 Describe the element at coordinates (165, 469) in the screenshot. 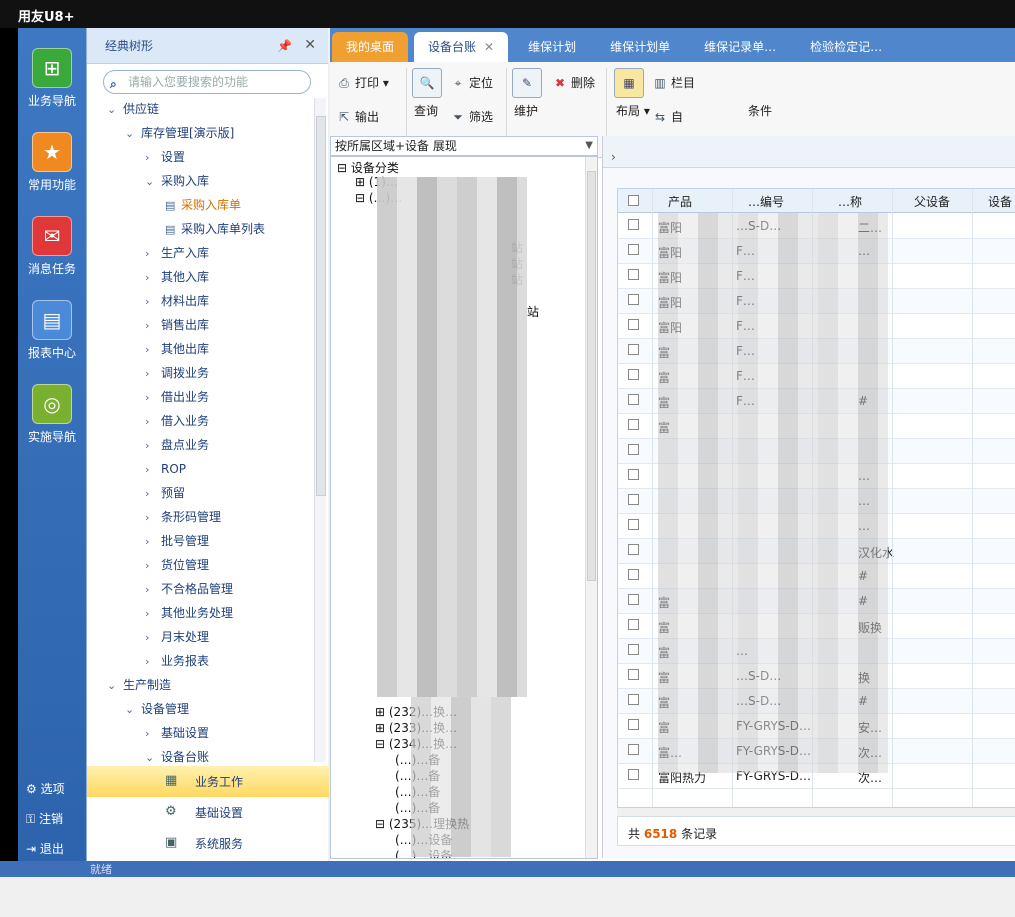

I see `tree-item: › ROP` at that location.